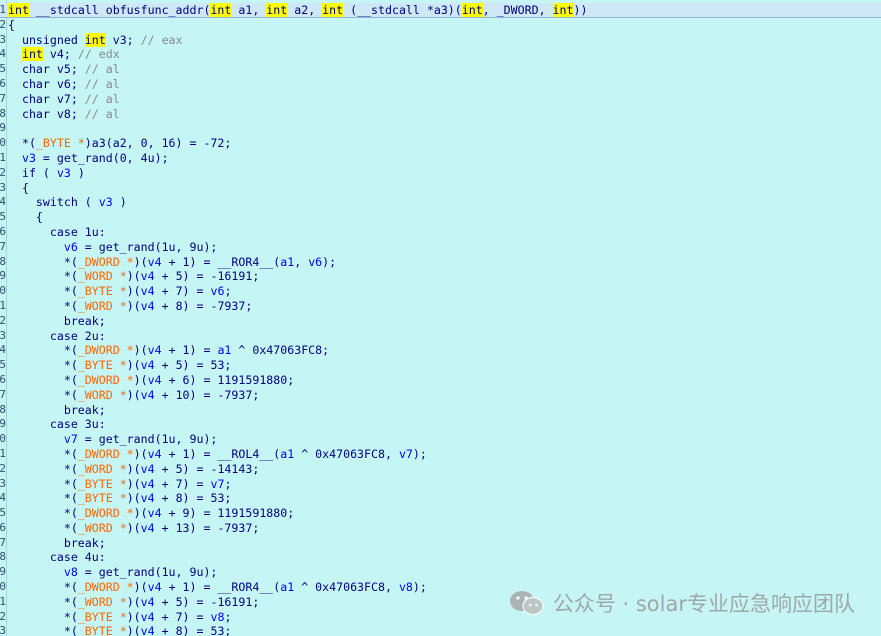 Image resolution: width=881 pixels, height=636 pixels. What do you see at coordinates (440, 572) in the screenshot?
I see `code-line: 39 v8 = get_rand(1u, 9u);` at bounding box center [440, 572].